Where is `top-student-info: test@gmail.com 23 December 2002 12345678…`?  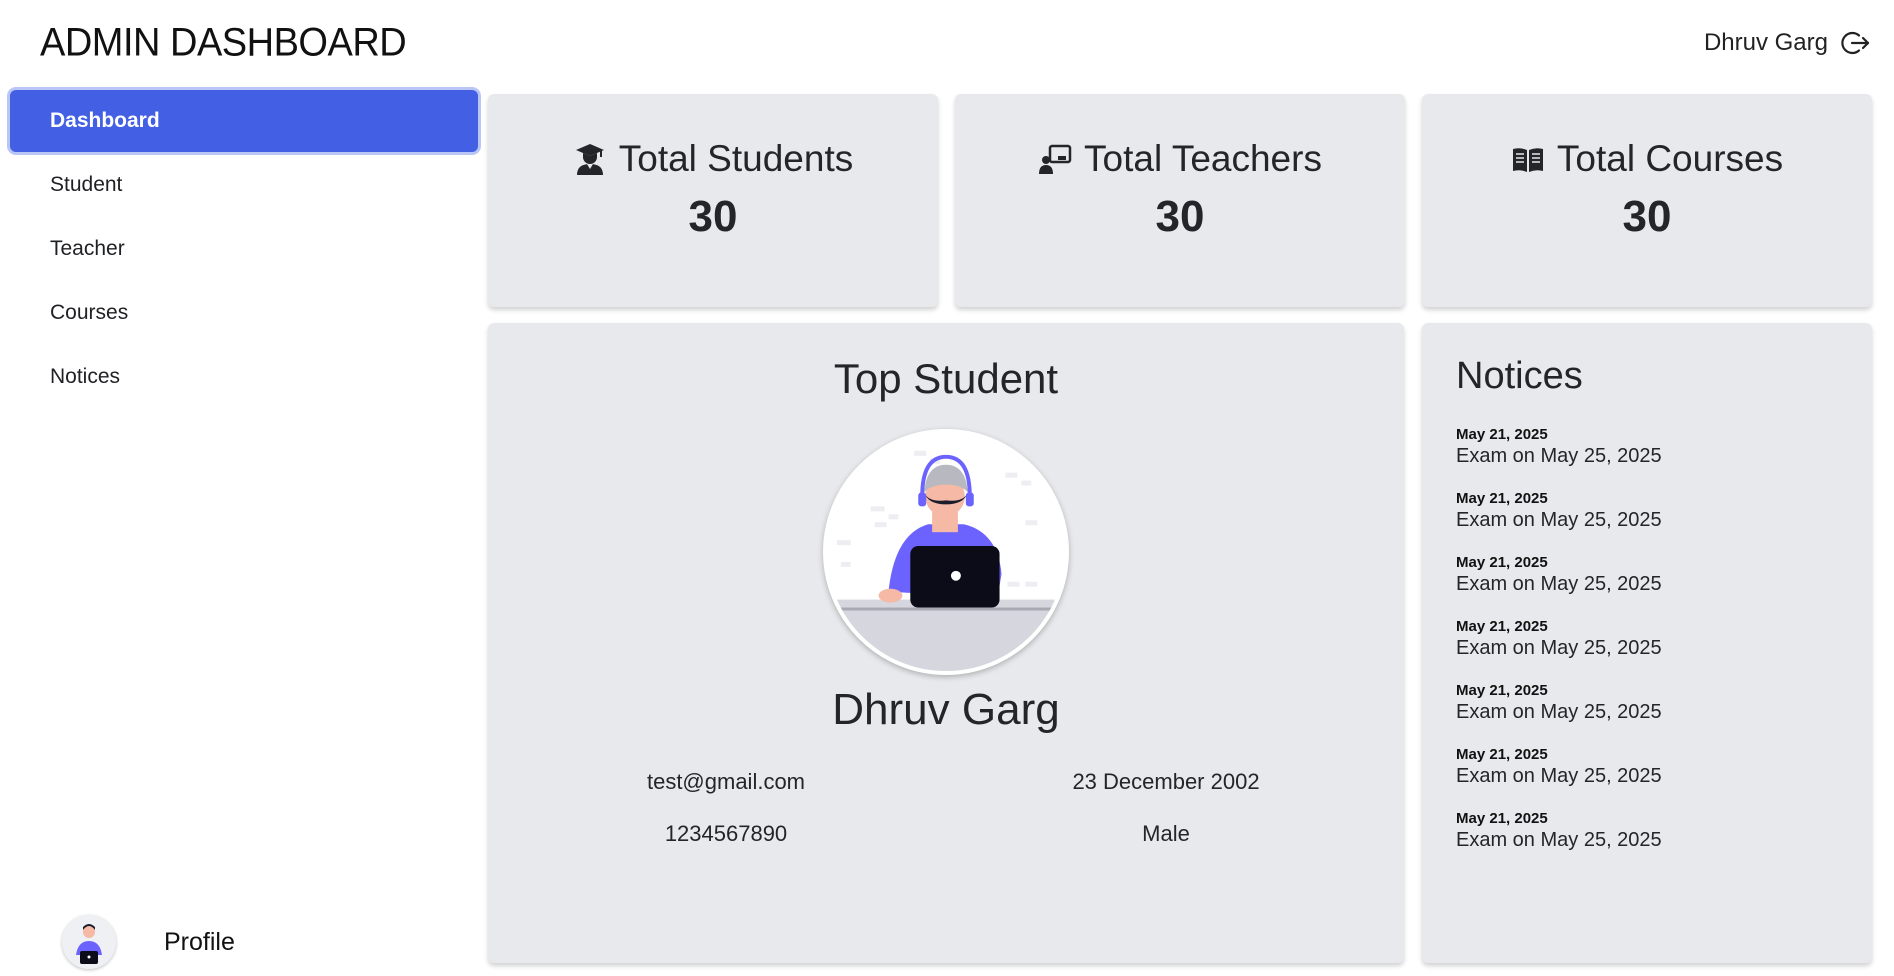
top-student-info: test@gmail.com 23 December 2002 12345678… is located at coordinates (946, 808).